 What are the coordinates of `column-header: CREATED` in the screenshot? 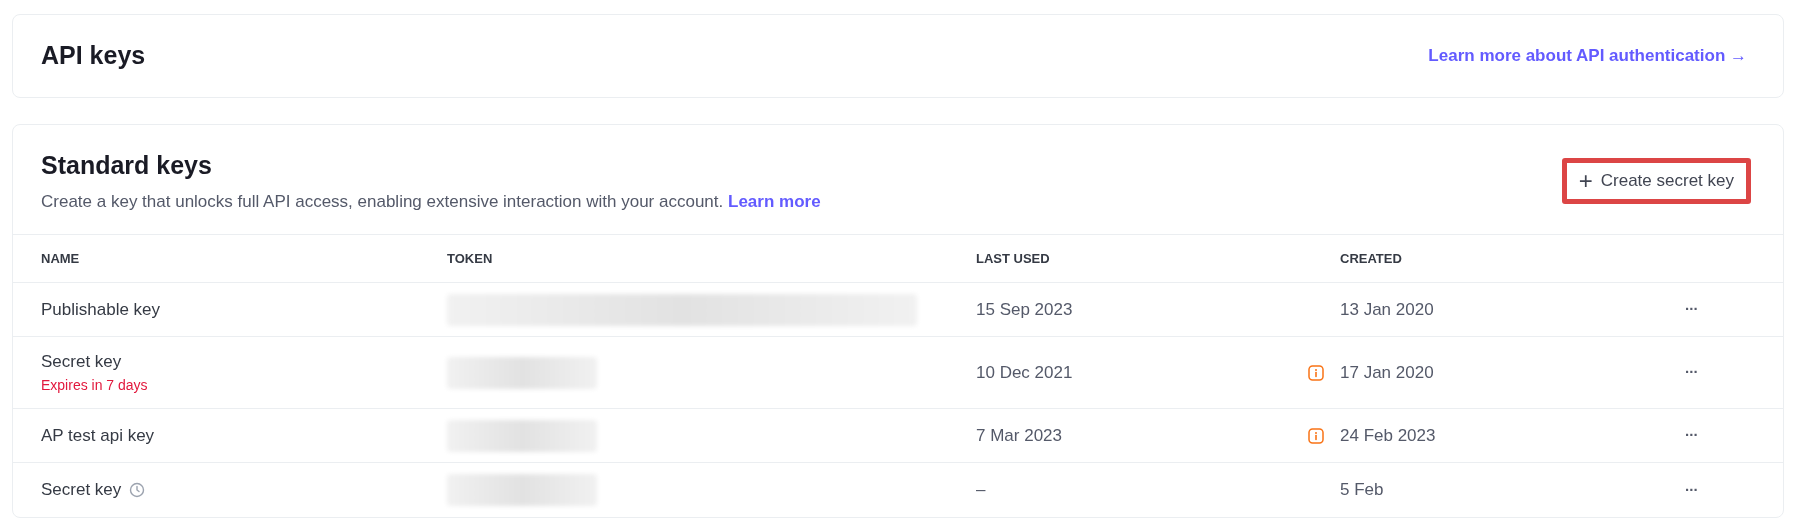 It's located at (1371, 258).